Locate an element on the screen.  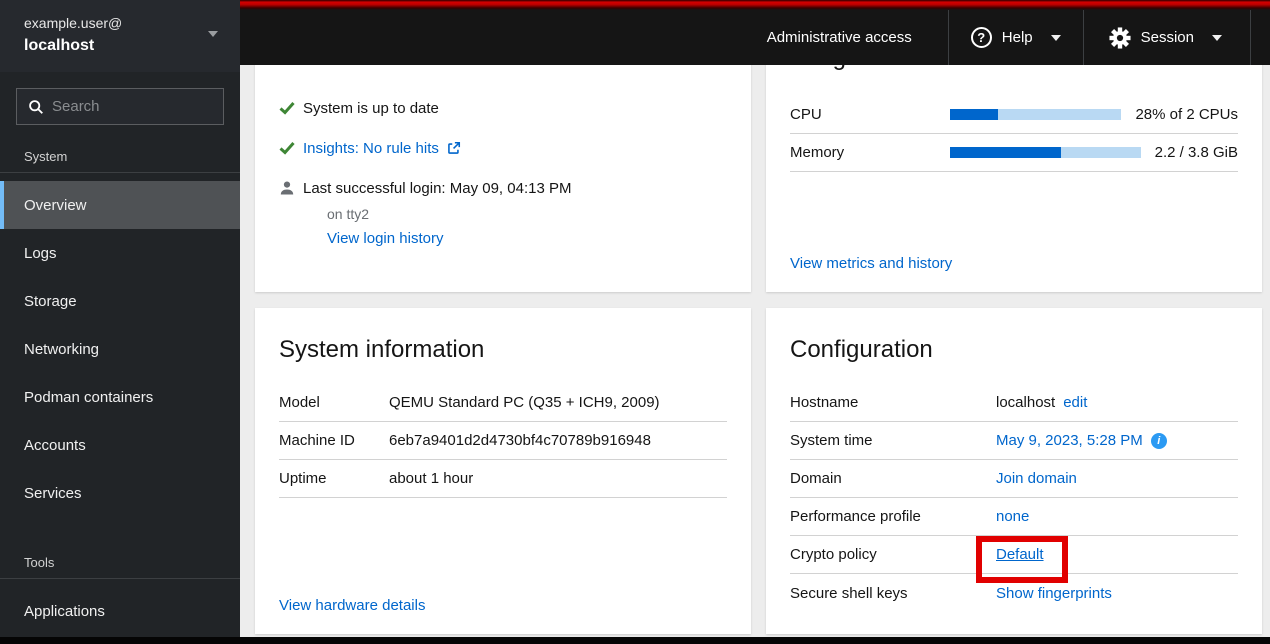
system-time-link: May 9, 2023, 5:28 PM is located at coordinates (1069, 440).